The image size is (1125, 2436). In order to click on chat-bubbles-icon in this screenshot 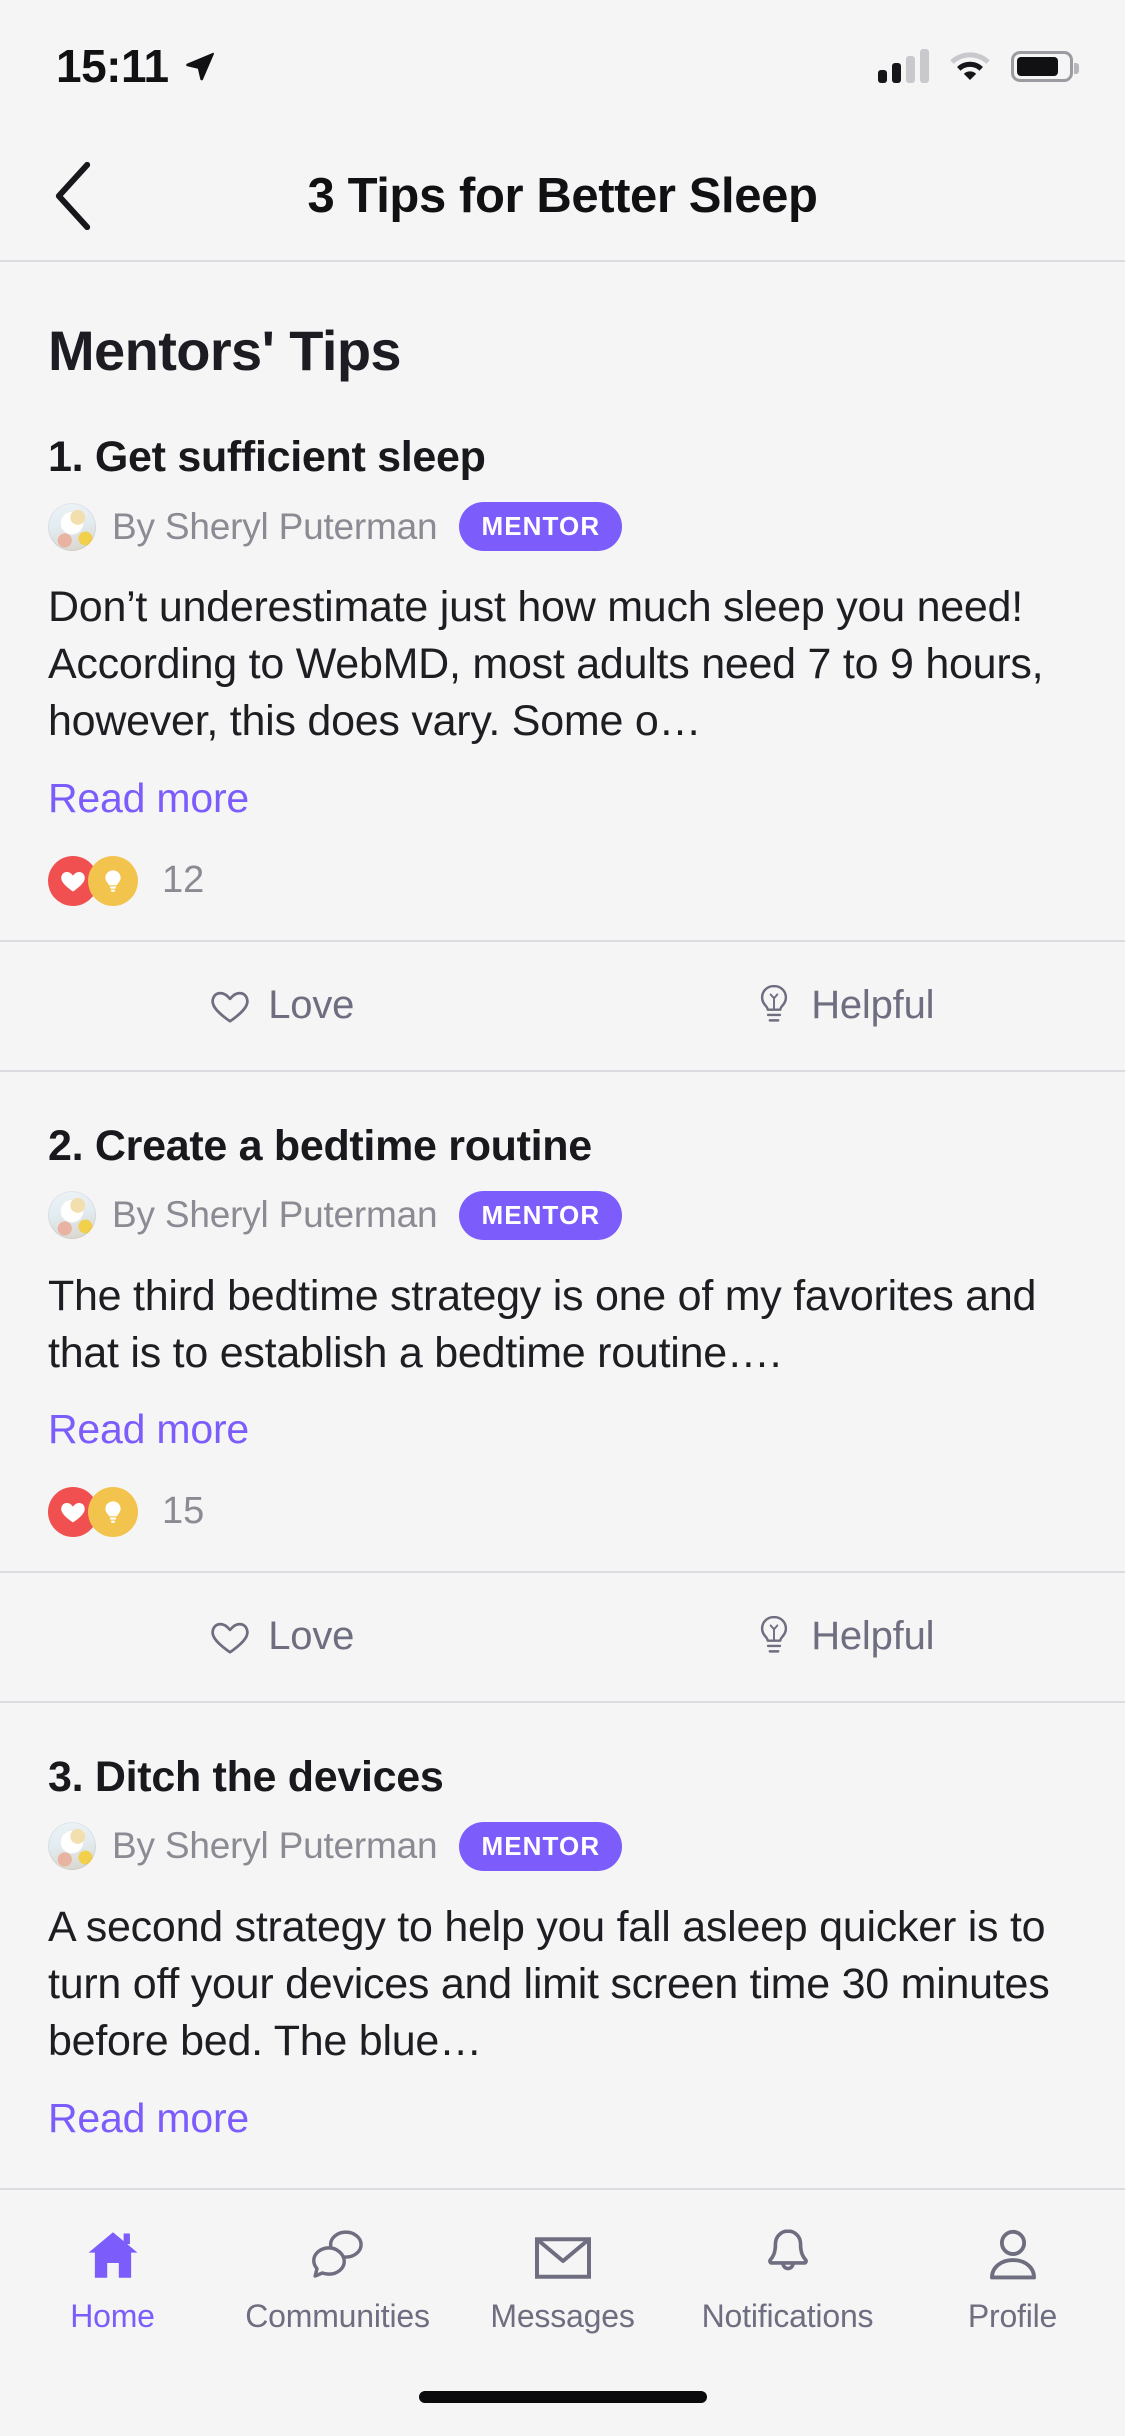, I will do `click(338, 2253)`.